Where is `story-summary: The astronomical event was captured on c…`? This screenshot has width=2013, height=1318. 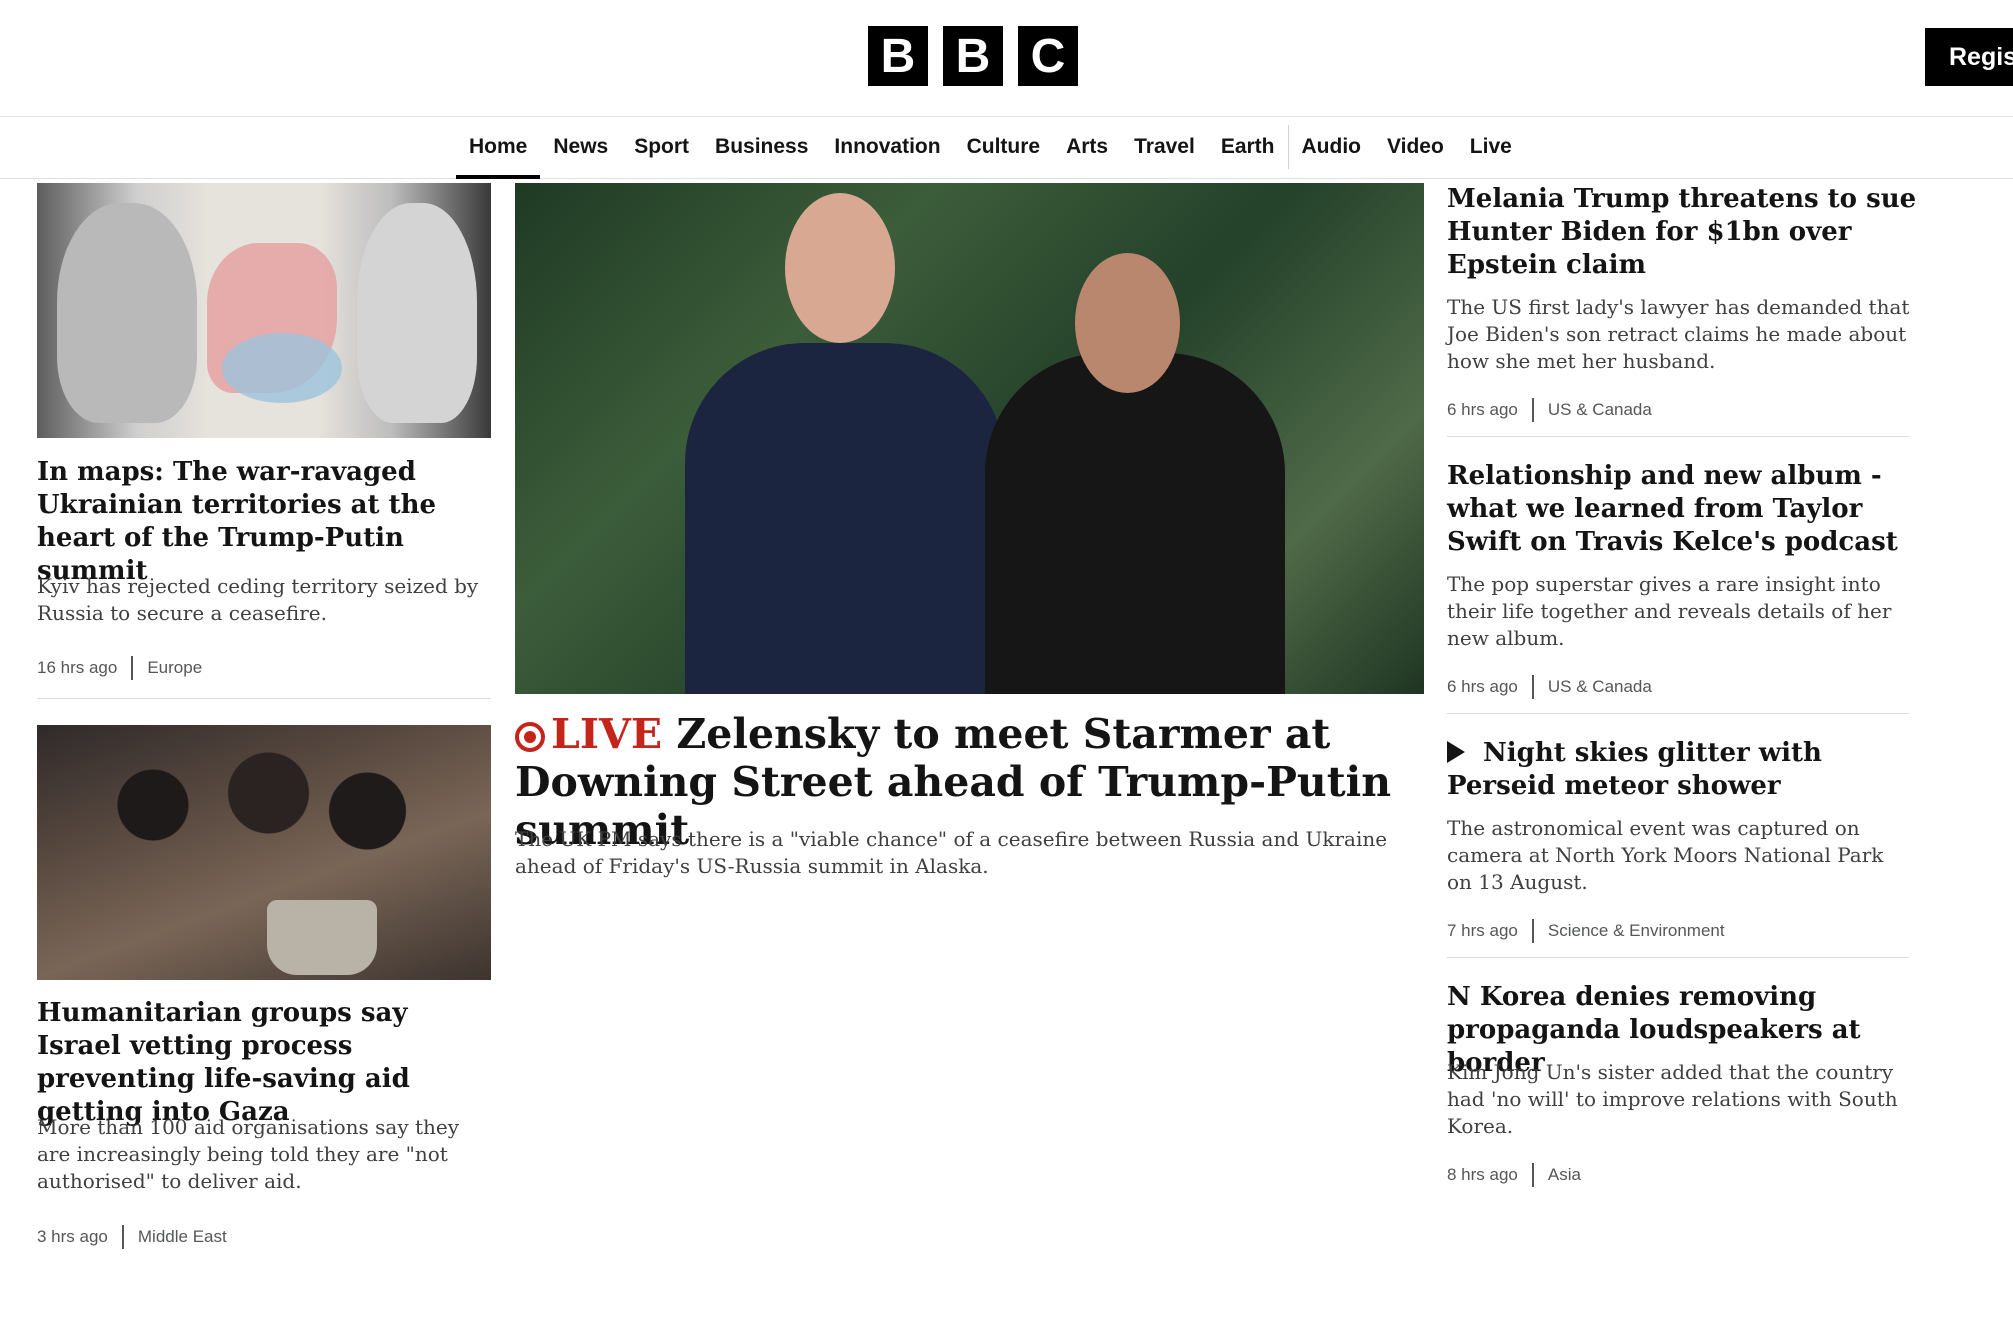
story-summary: The astronomical event was captured on c… is located at coordinates (1665, 855).